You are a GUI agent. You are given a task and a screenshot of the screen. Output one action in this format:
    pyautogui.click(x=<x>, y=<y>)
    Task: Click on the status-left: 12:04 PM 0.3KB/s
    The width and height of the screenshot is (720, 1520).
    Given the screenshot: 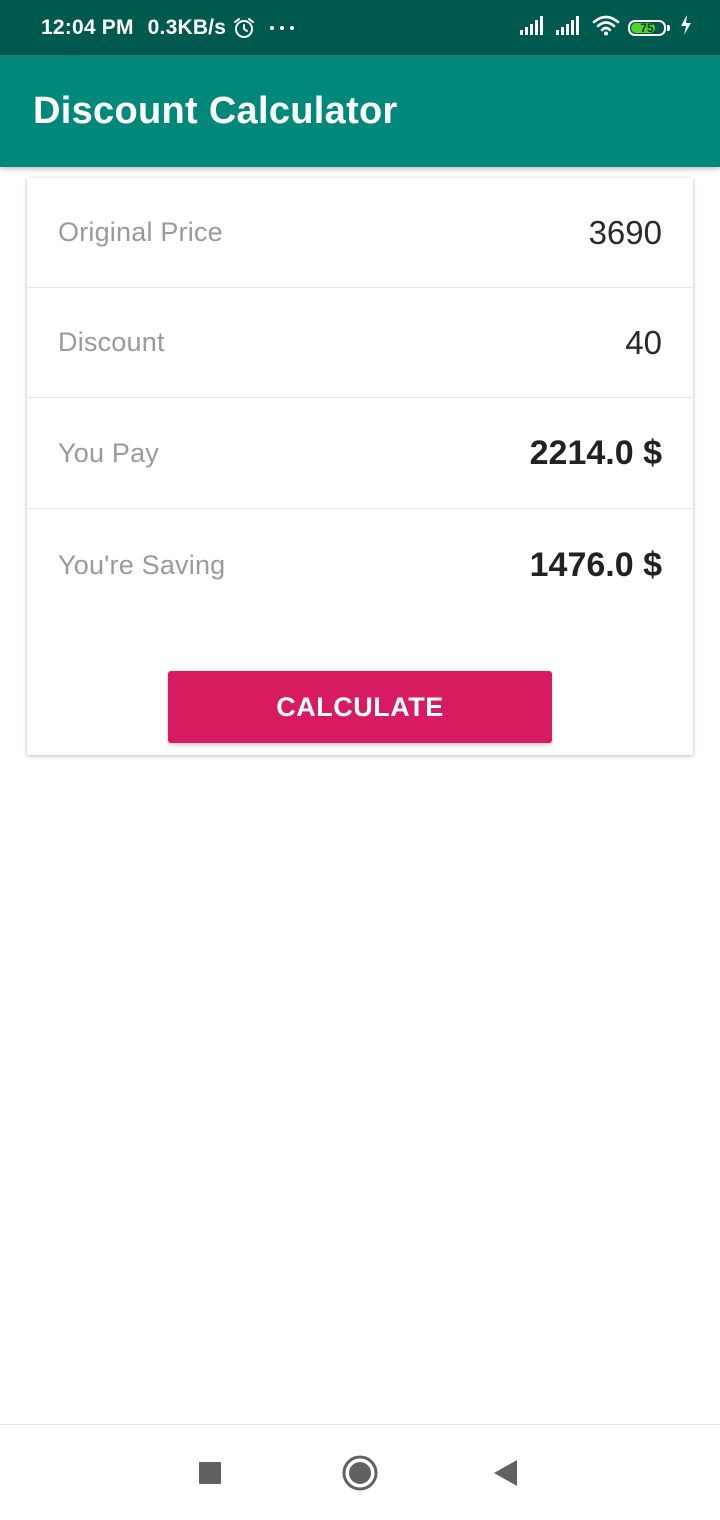 What is the action you would take?
    pyautogui.click(x=168, y=27)
    